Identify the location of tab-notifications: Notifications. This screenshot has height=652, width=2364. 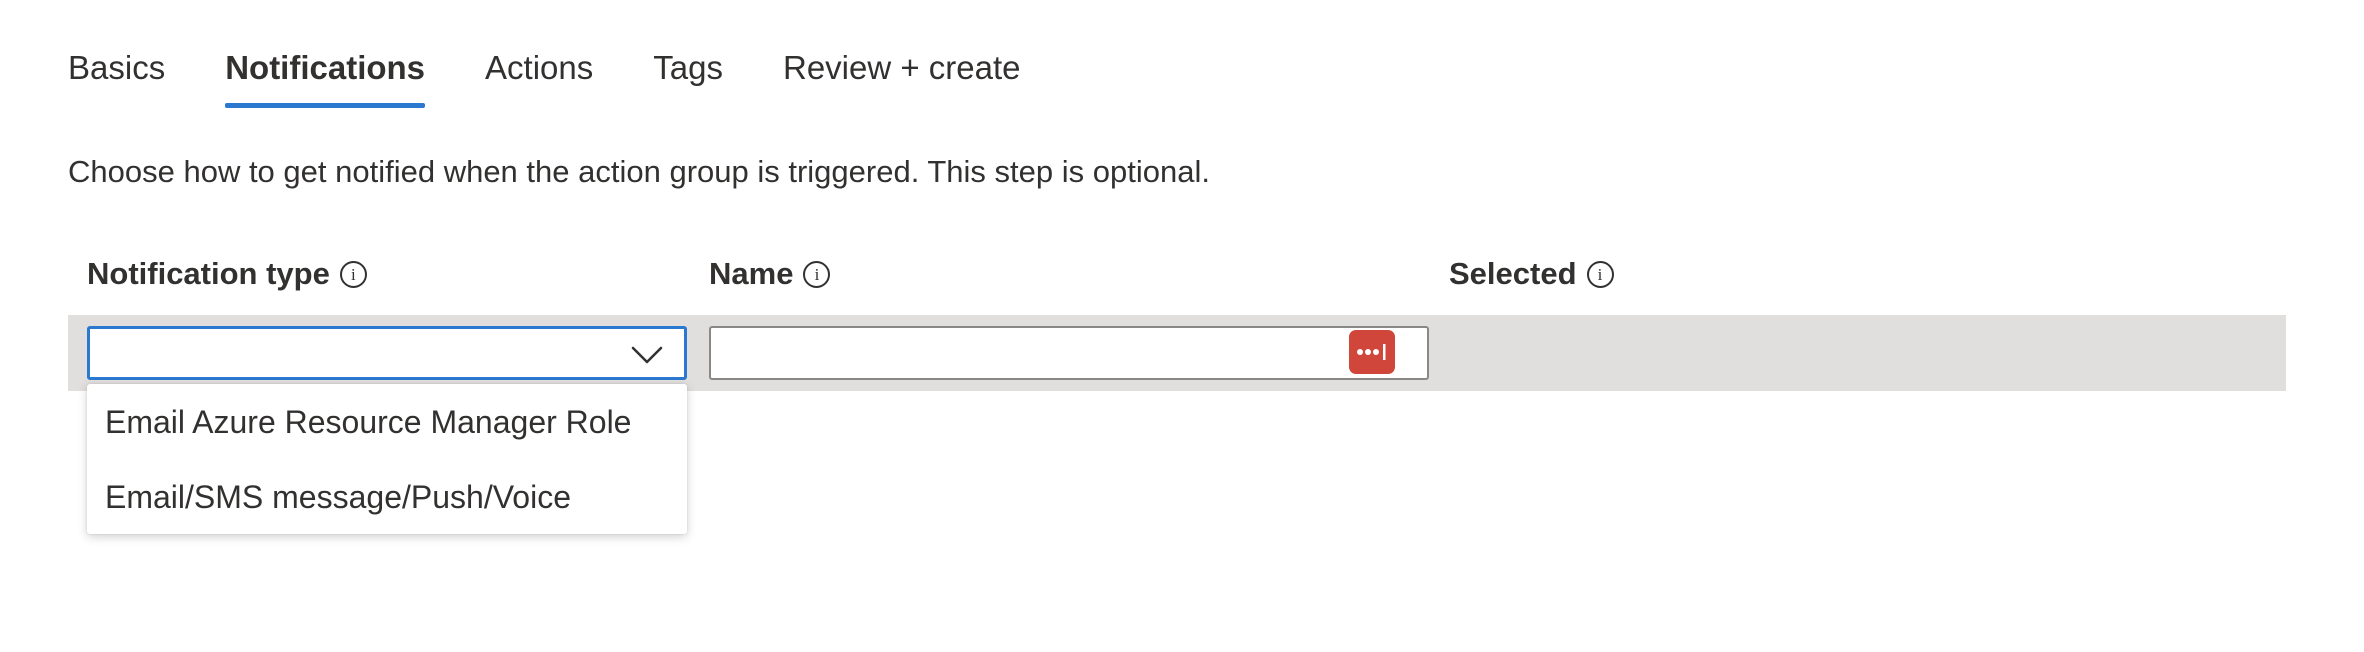
(325, 76).